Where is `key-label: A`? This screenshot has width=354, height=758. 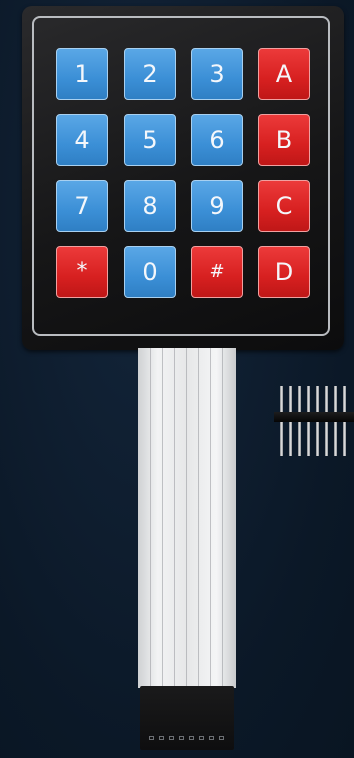
key-label: A is located at coordinates (284, 74).